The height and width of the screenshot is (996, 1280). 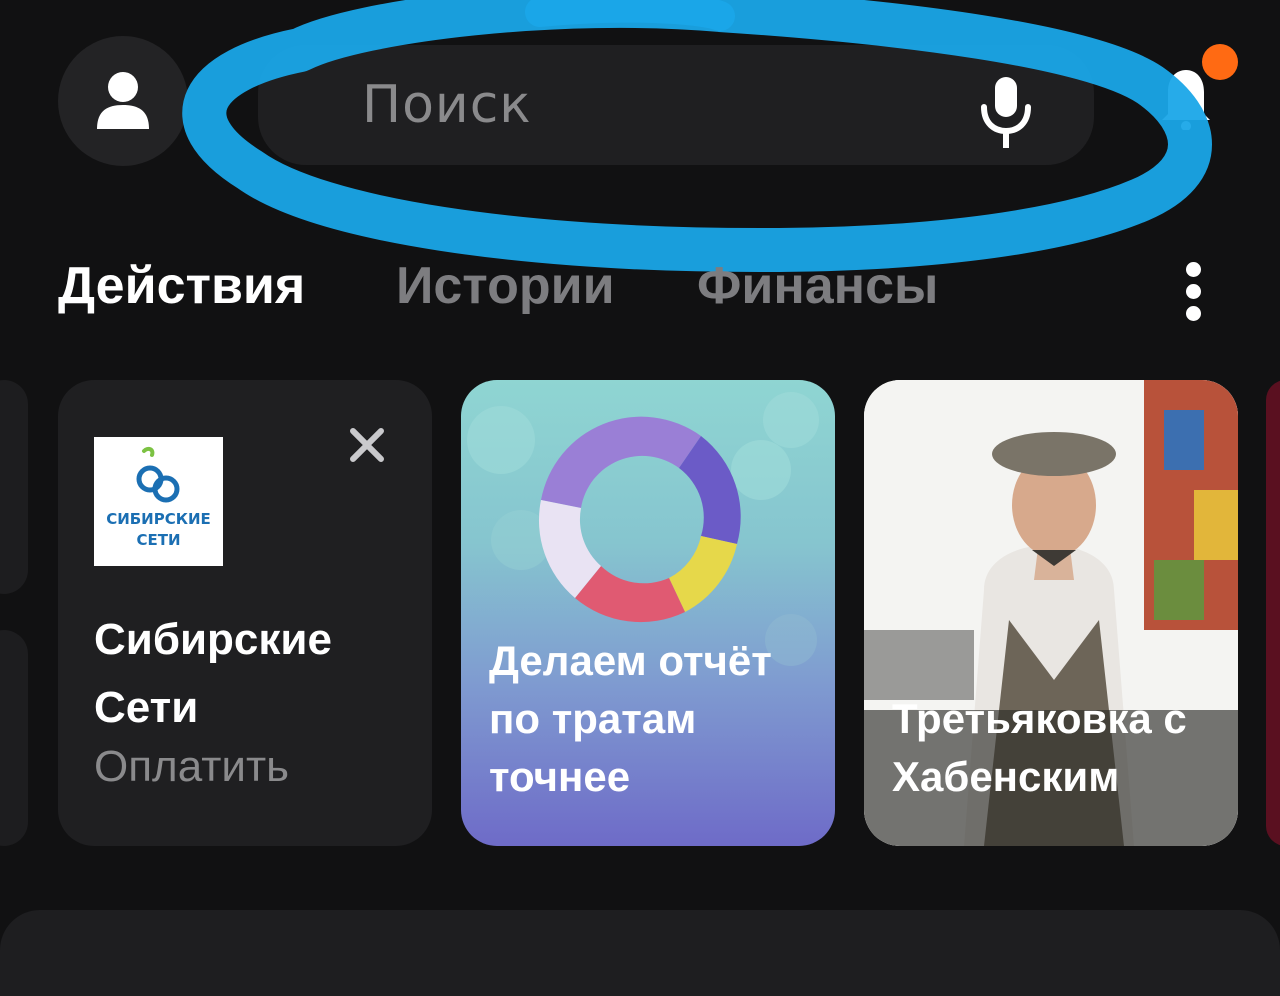 I want to click on card-caption: Делаем отчёт по тратам точнее, so click(x=654, y=719).